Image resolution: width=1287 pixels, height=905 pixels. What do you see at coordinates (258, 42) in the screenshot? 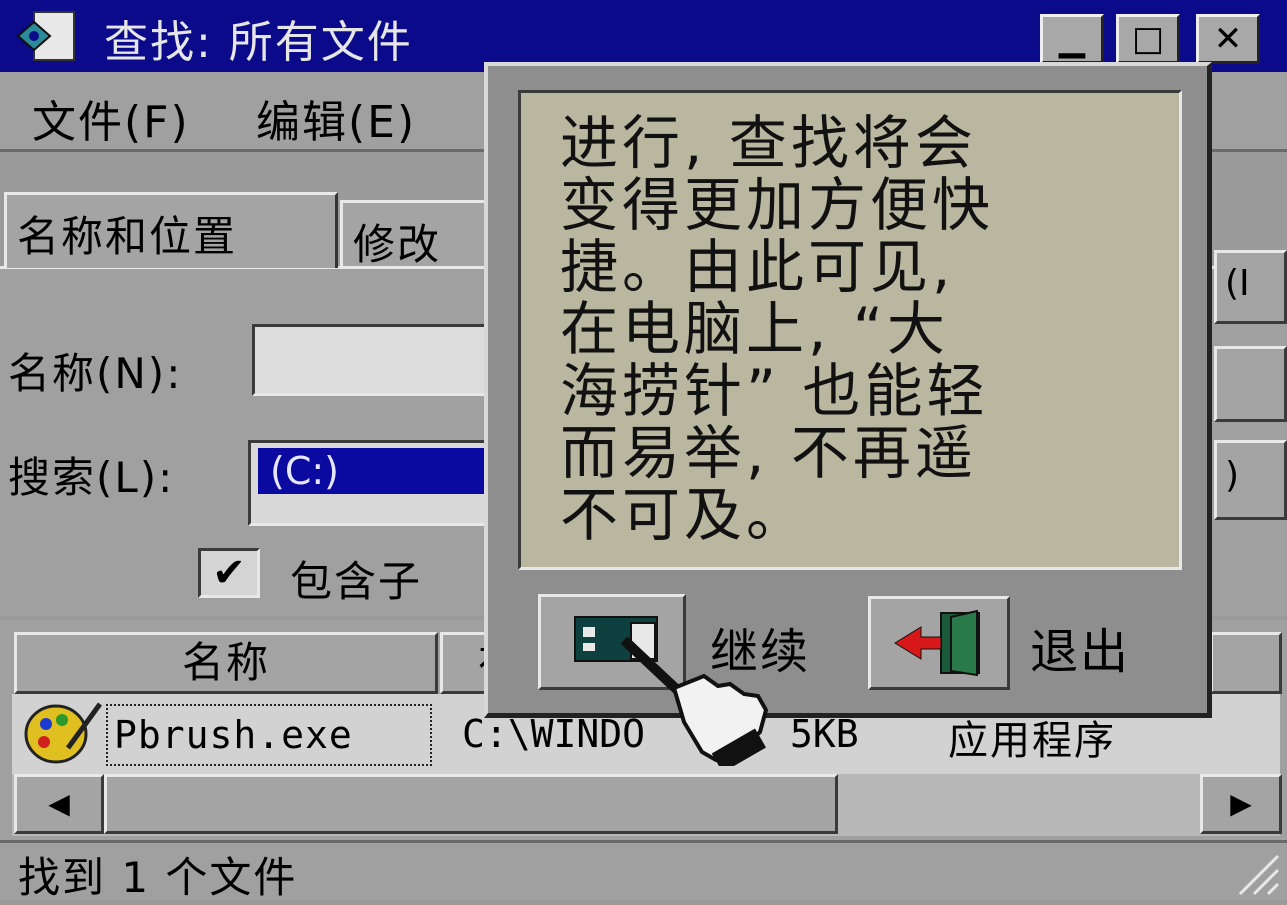
I see `window-title: 查找: 所有文件` at bounding box center [258, 42].